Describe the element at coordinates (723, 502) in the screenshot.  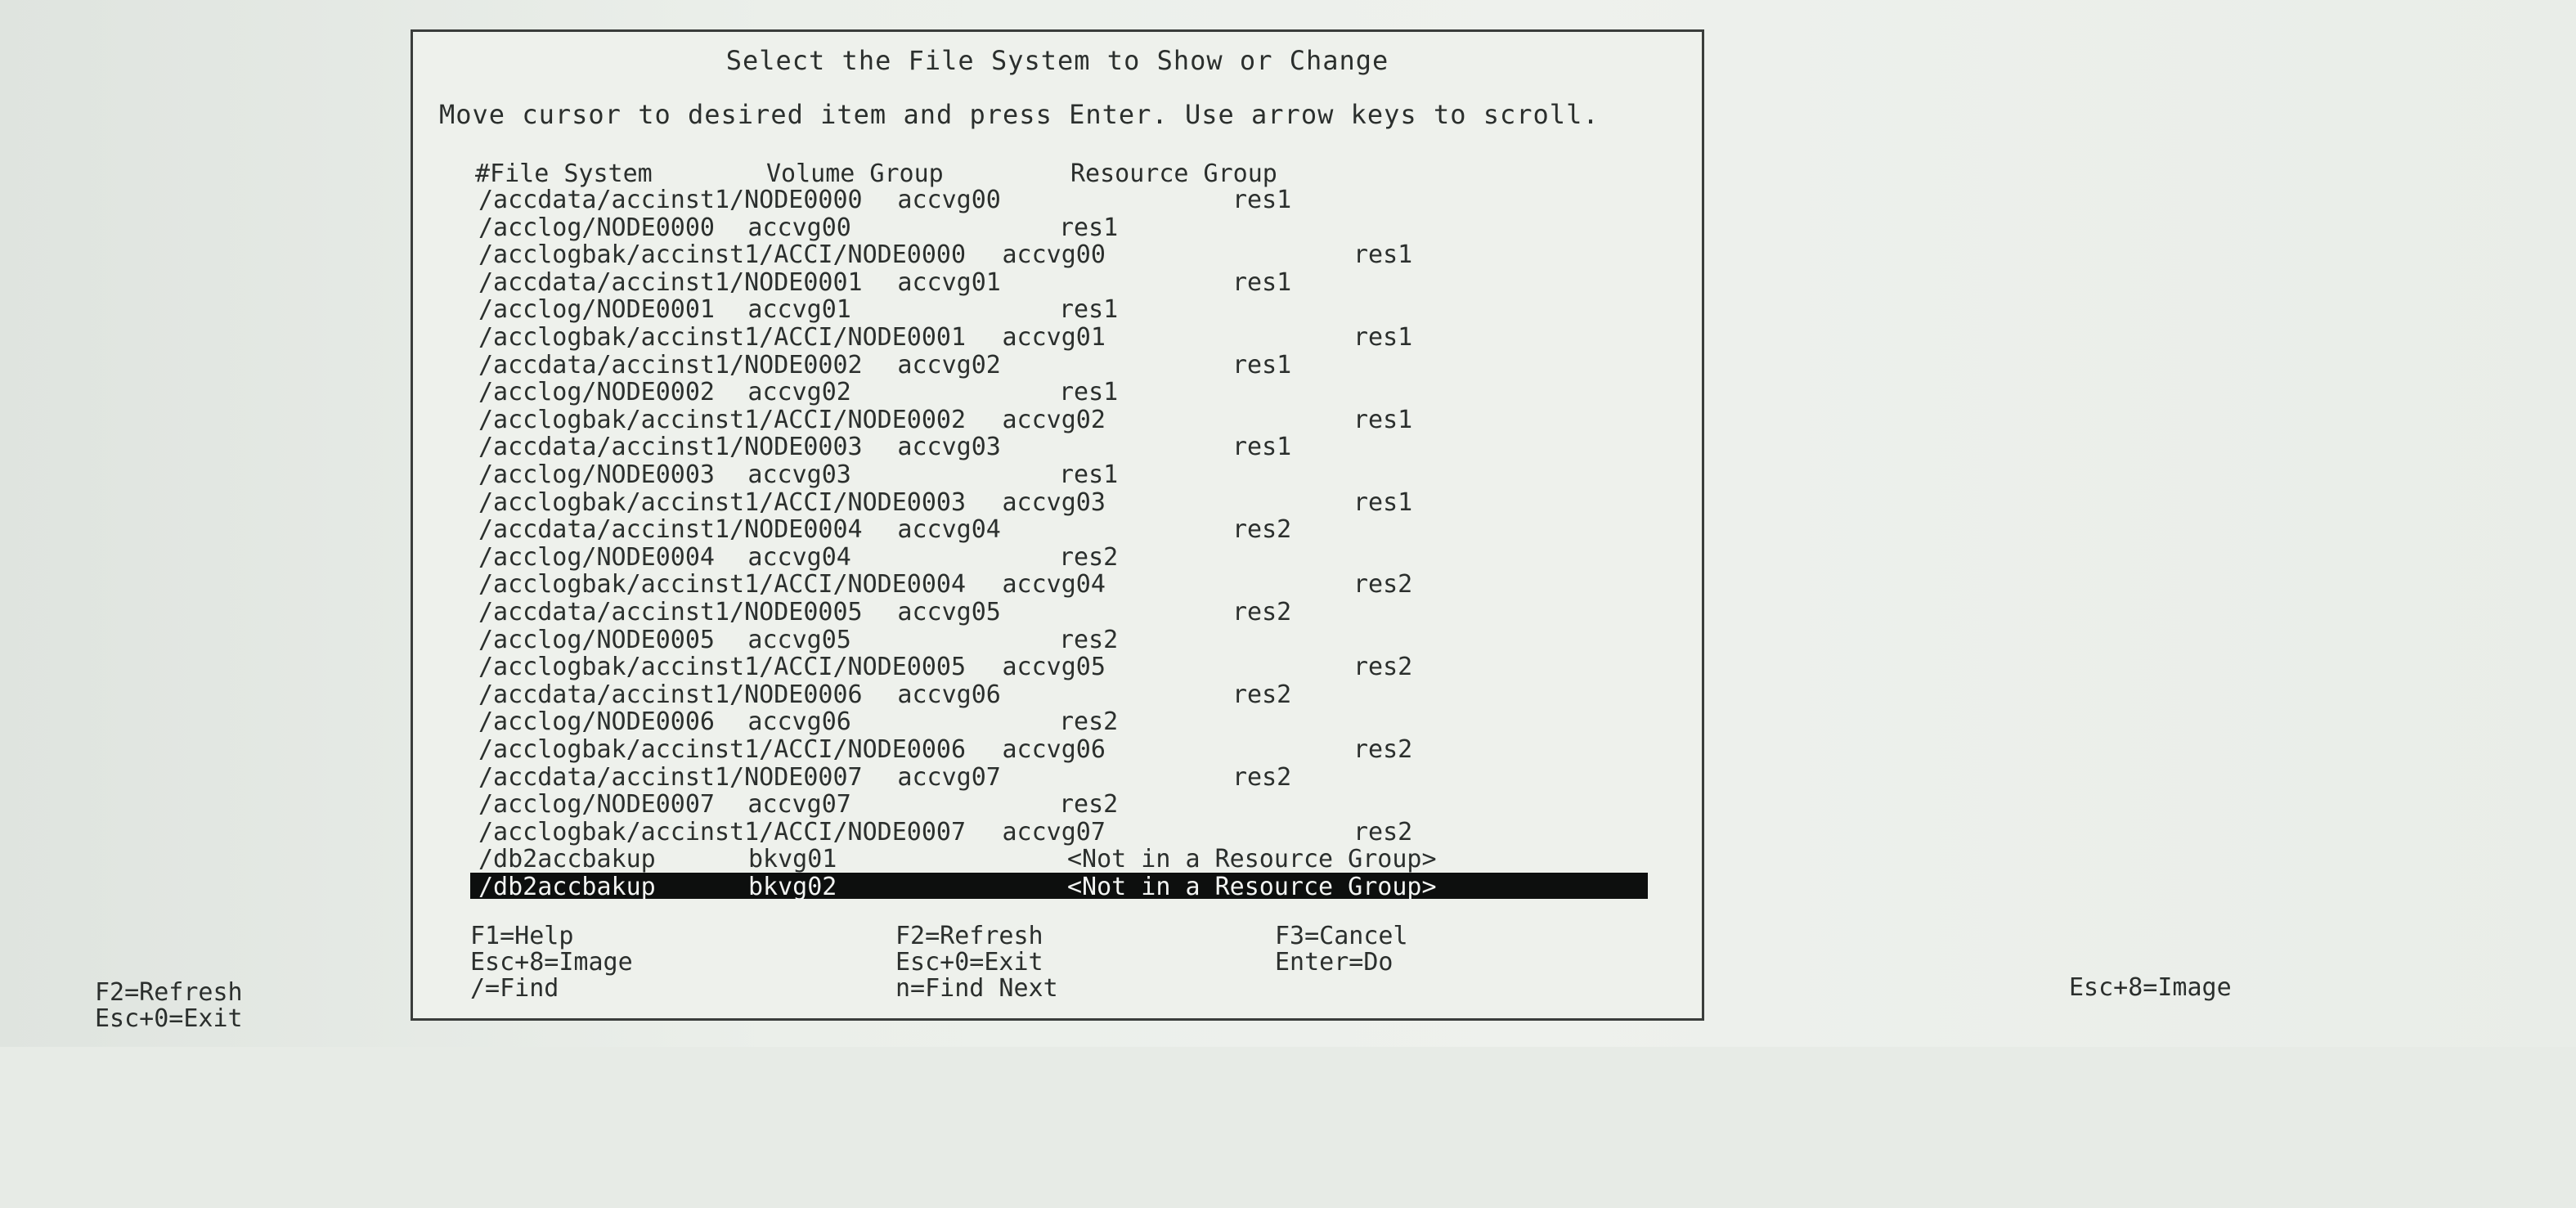
I see `file-system-path: /acclogbak/accinst1/ACCI/NODE0003` at that location.